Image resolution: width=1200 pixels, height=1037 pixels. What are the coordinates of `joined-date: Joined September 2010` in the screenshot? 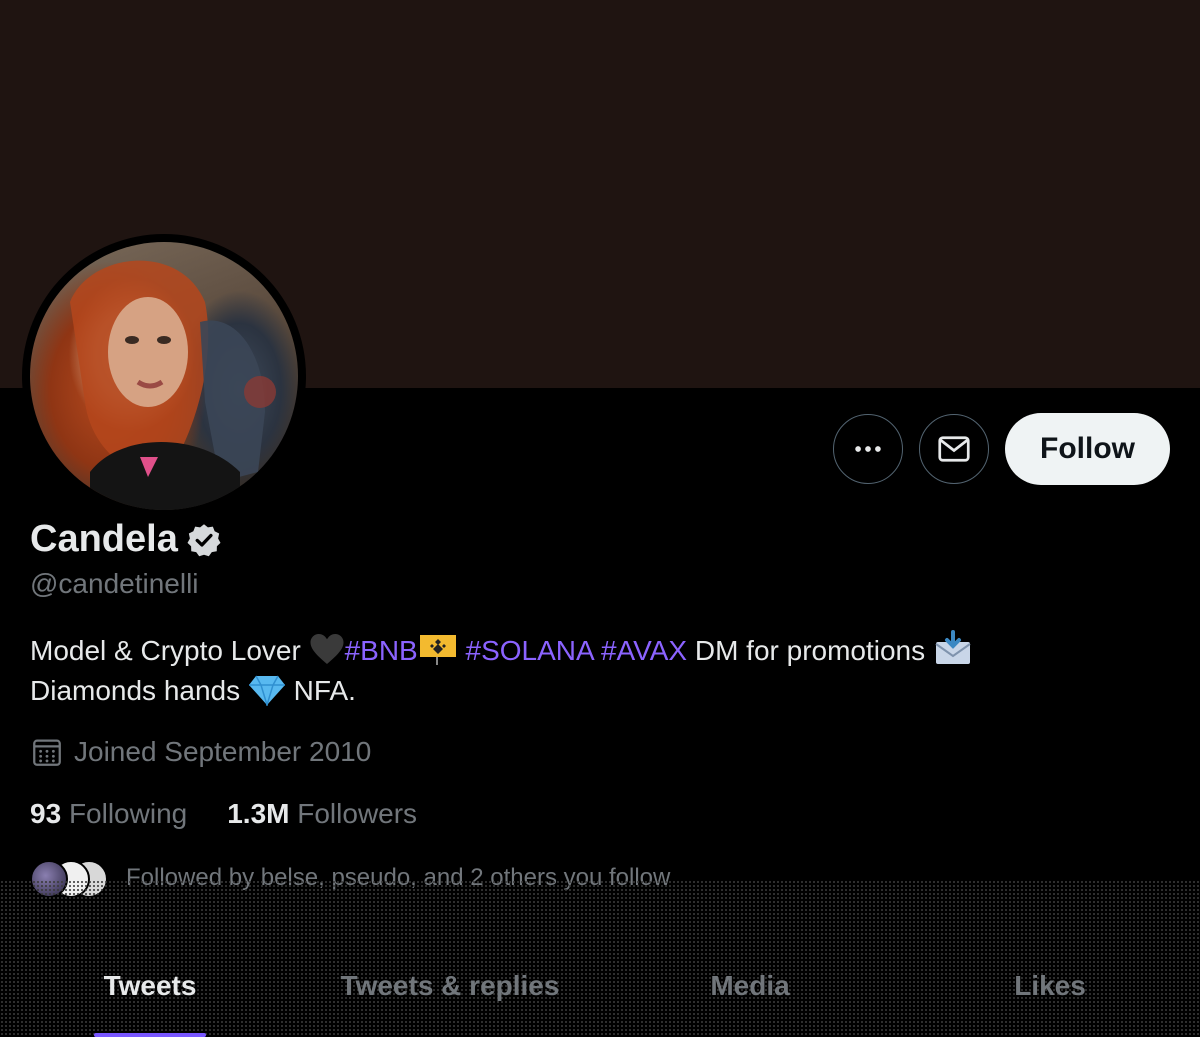 It's located at (200, 752).